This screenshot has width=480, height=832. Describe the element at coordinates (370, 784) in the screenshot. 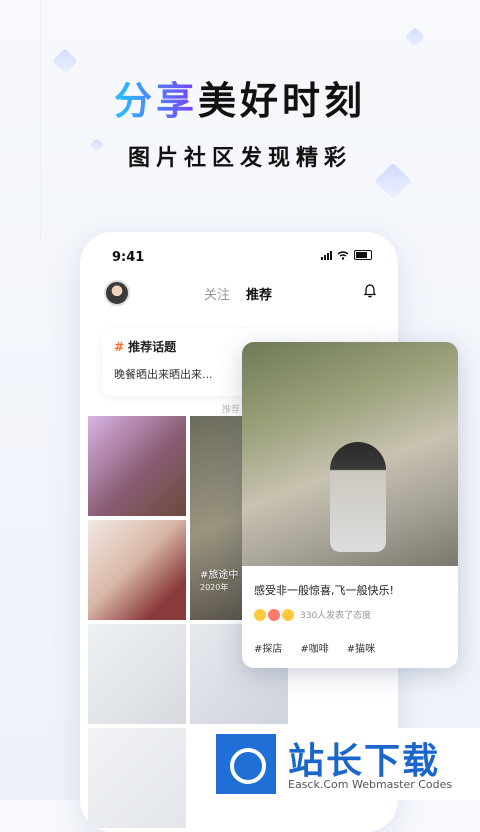

I see `watermark-subtitle: Easck.Com Webmaster Codes` at that location.